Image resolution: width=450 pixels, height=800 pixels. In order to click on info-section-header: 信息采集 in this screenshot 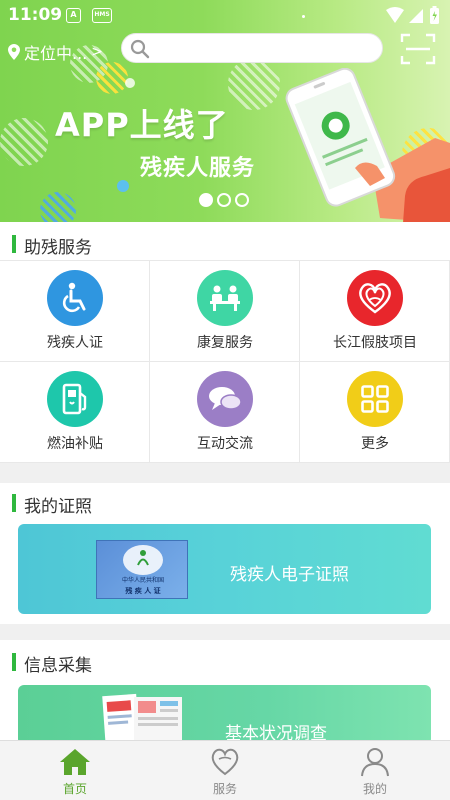, I will do `click(225, 661)`.